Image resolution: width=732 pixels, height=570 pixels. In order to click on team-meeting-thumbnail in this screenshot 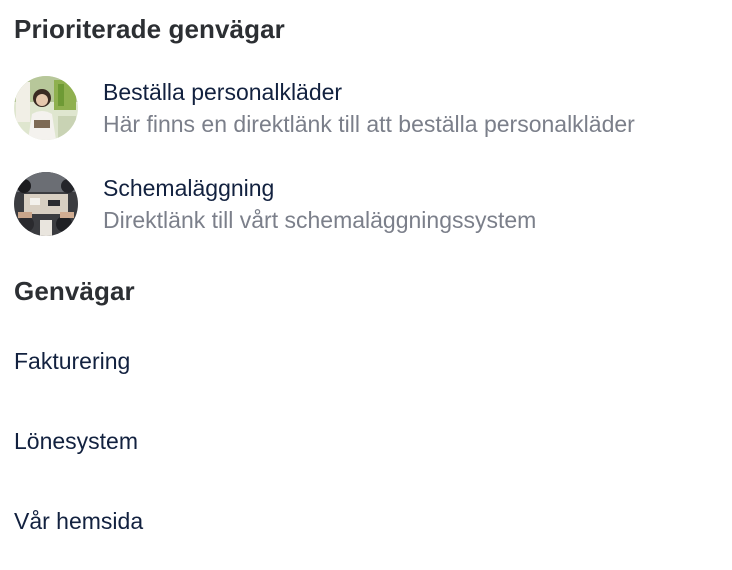, I will do `click(46, 204)`.